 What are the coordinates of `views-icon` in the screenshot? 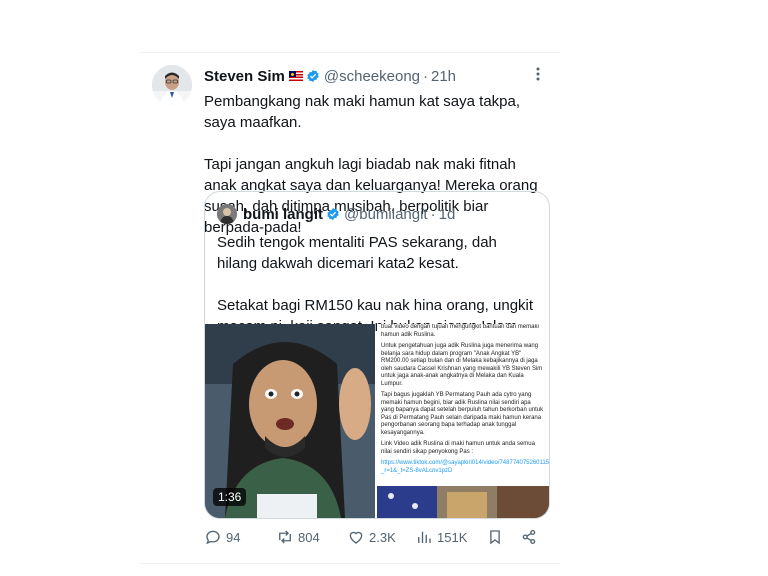 It's located at (424, 537).